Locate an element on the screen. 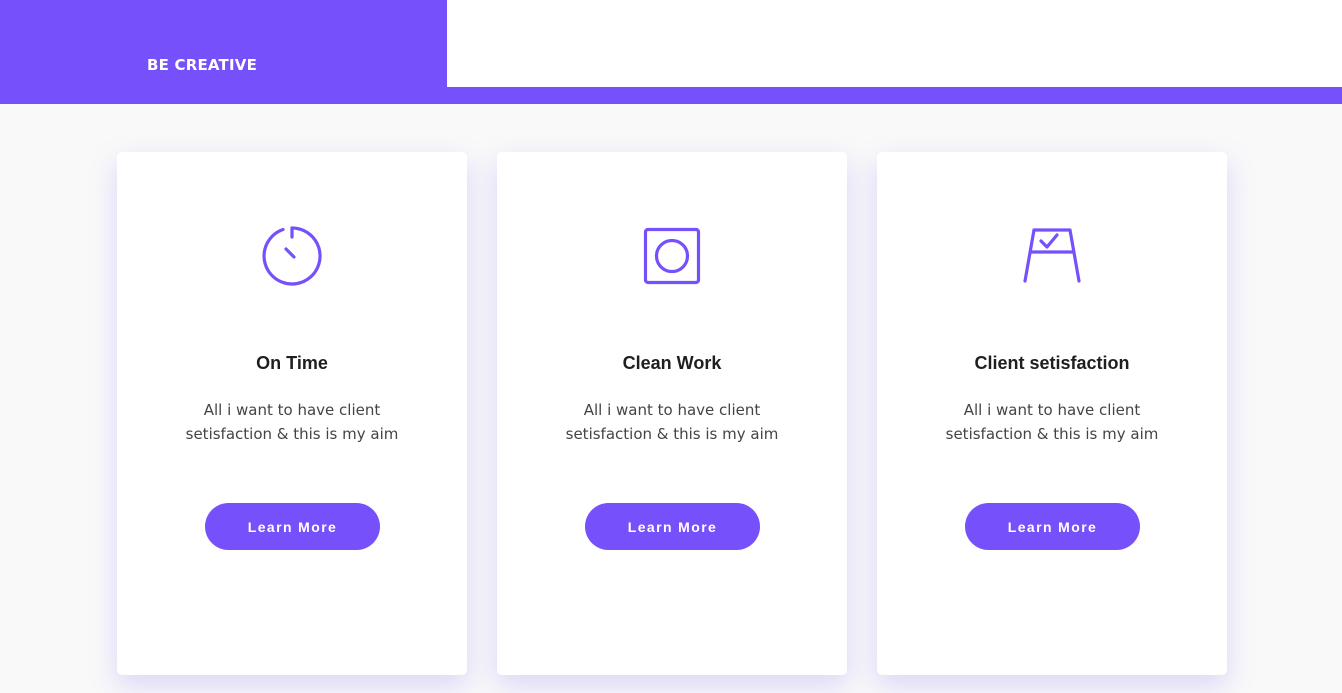 The image size is (1342, 693). brand-title: BE CREATIVE is located at coordinates (202, 65).